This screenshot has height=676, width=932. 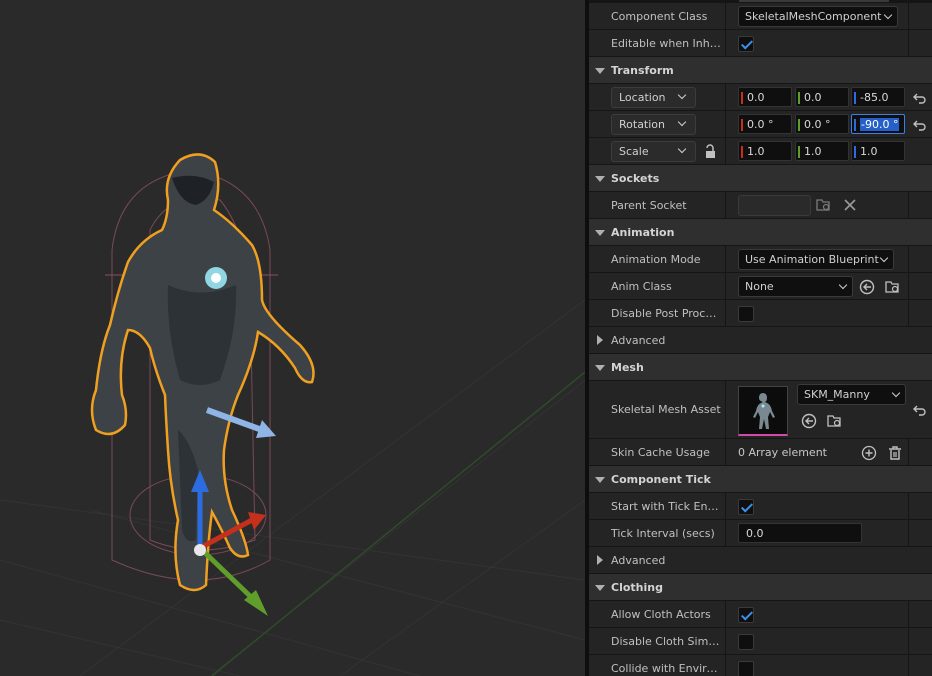 What do you see at coordinates (850, 205) in the screenshot?
I see `clear-x-icon` at bounding box center [850, 205].